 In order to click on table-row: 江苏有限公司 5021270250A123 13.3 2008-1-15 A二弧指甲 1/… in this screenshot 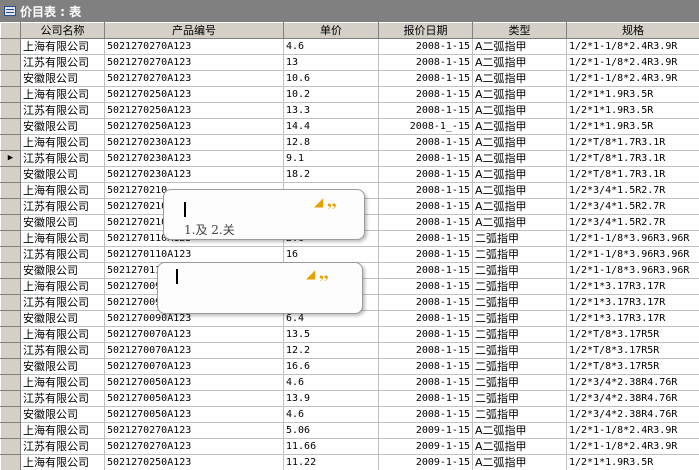, I will do `click(349, 110)`.